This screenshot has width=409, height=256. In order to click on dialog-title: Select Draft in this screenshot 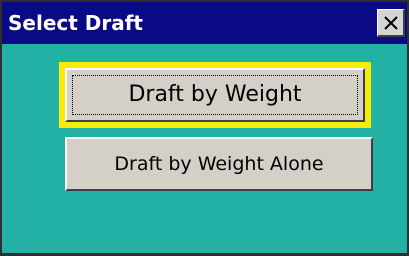, I will do `click(75, 23)`.